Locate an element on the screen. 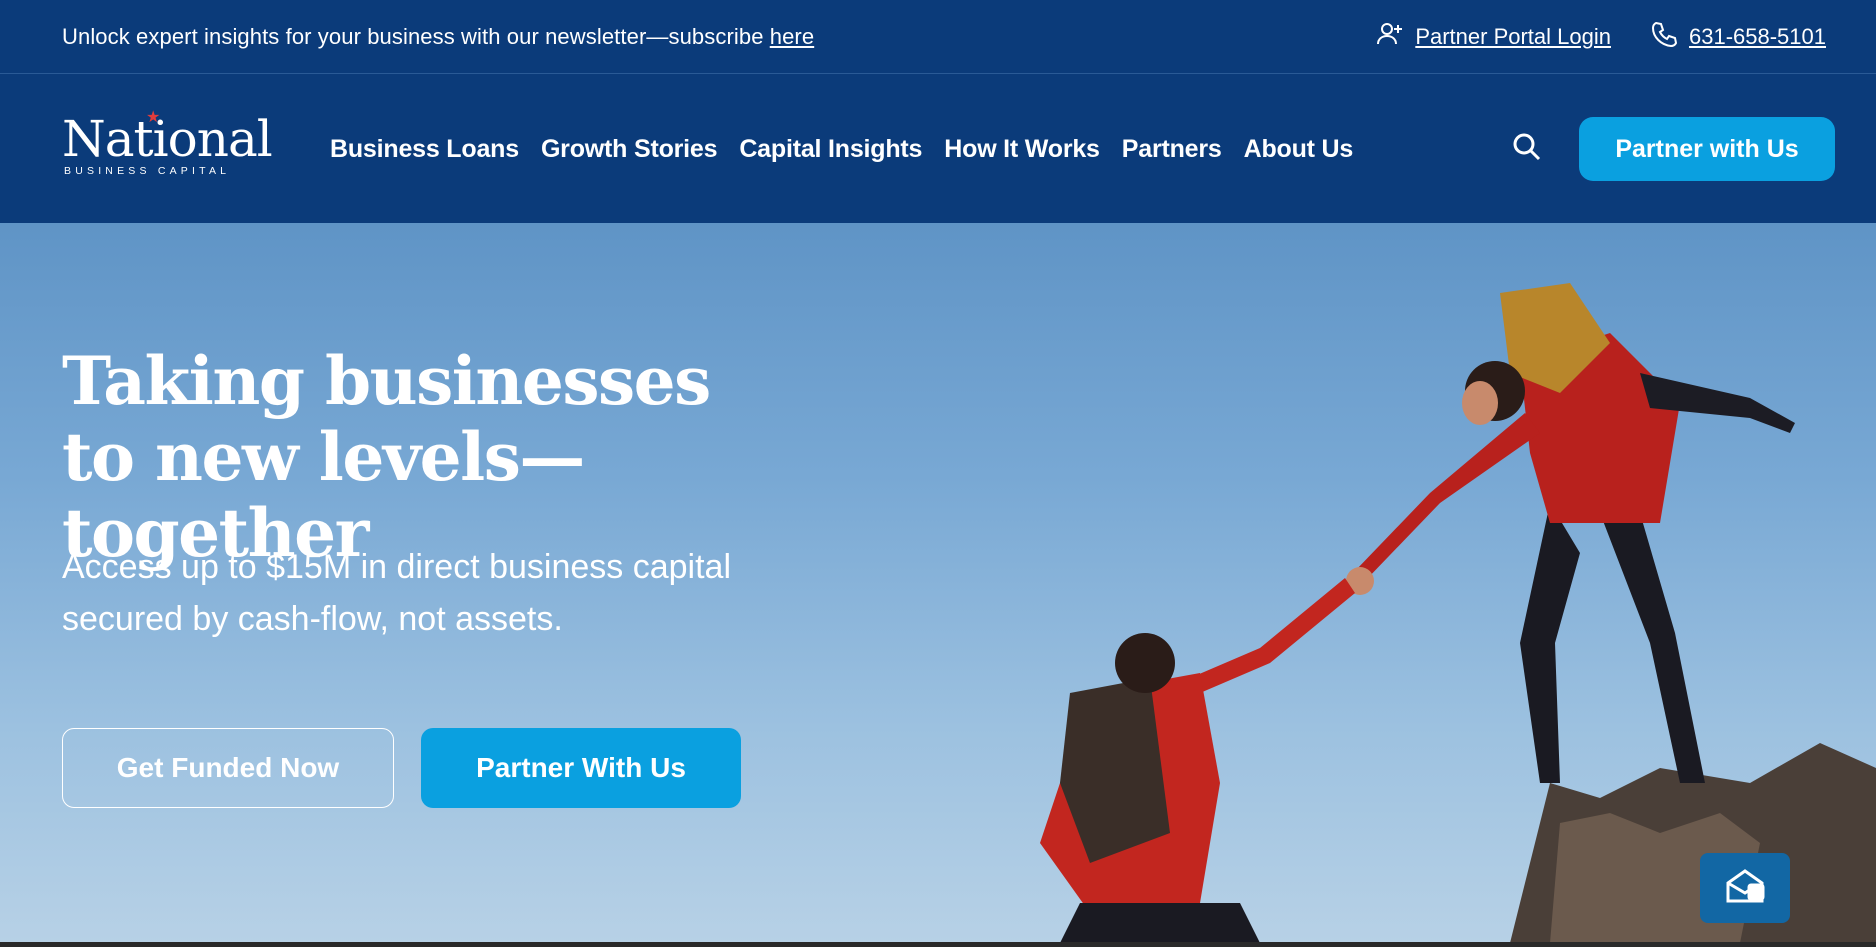  phone-link: 631-658-5101 is located at coordinates (1737, 37).